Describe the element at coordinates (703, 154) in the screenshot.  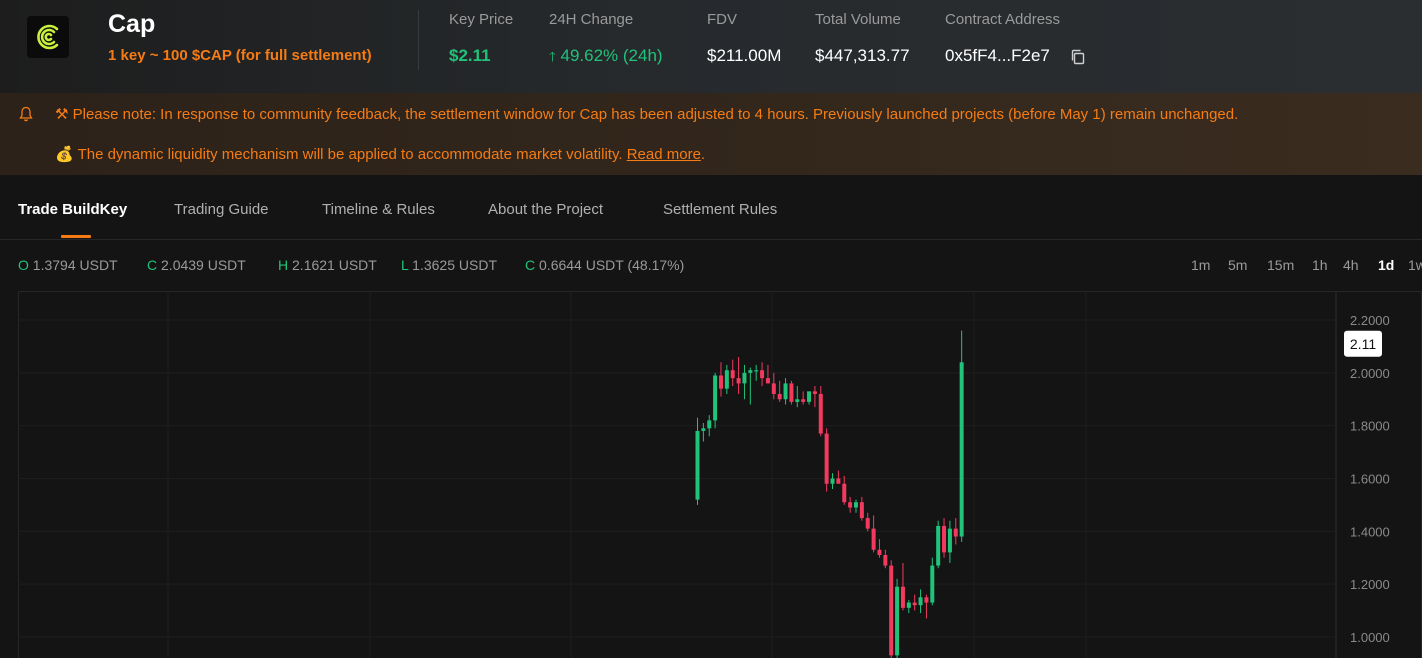
I see `notice-line-2-end: .` at that location.